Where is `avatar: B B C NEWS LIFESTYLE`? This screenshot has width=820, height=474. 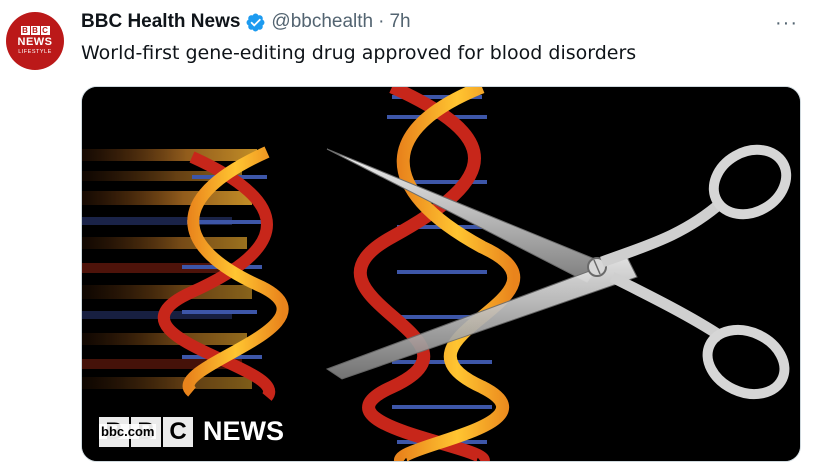
avatar: B B C NEWS LIFESTYLE is located at coordinates (35, 41).